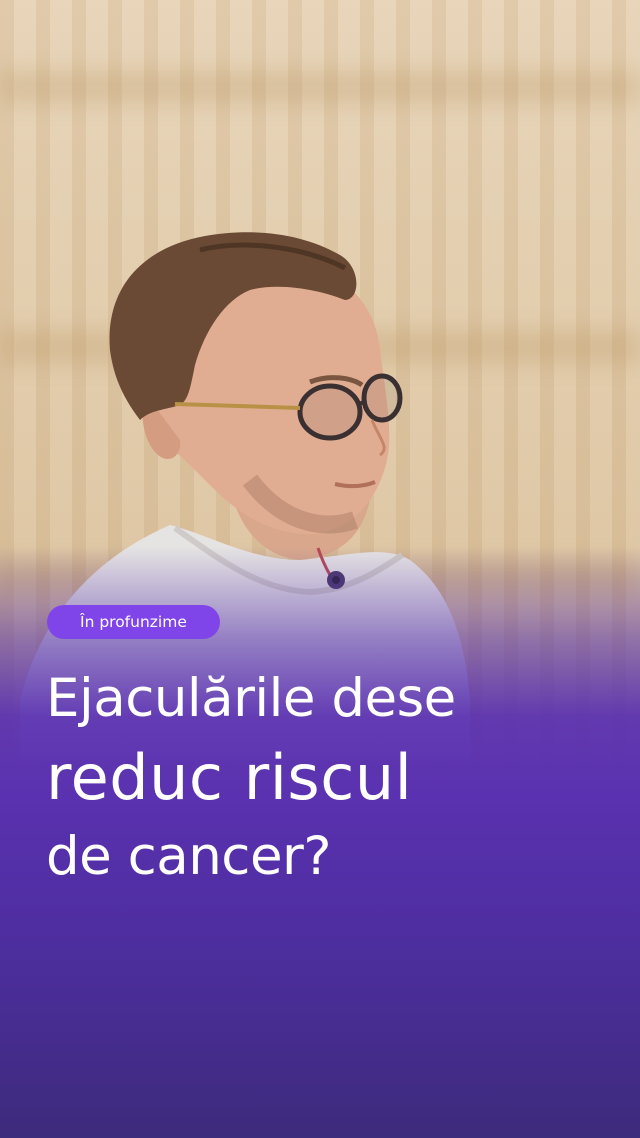 The image size is (640, 1138). What do you see at coordinates (229, 777) in the screenshot?
I see `headline-line-2: reduc riscul` at bounding box center [229, 777].